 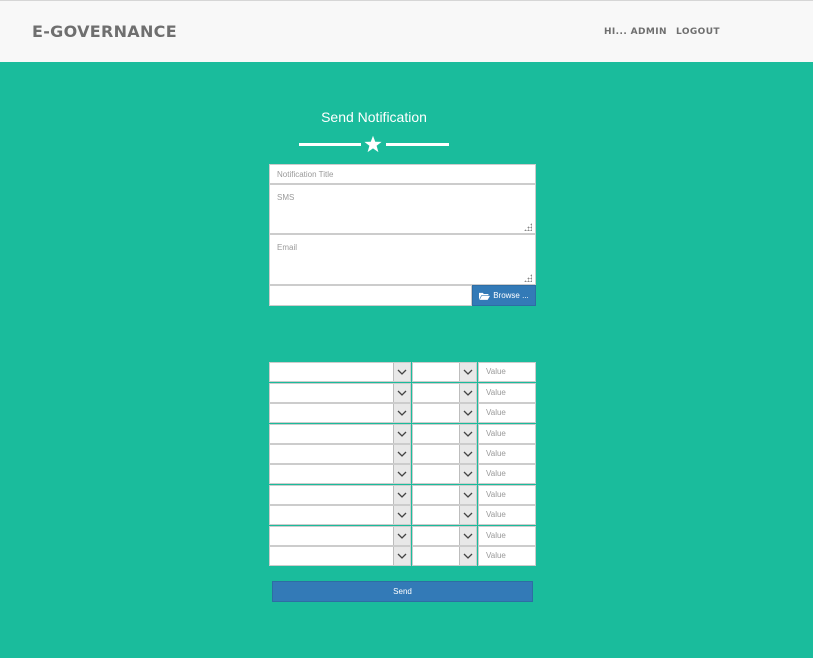 I want to click on user-greeting-link: HI... ADMIN, so click(x=635, y=32).